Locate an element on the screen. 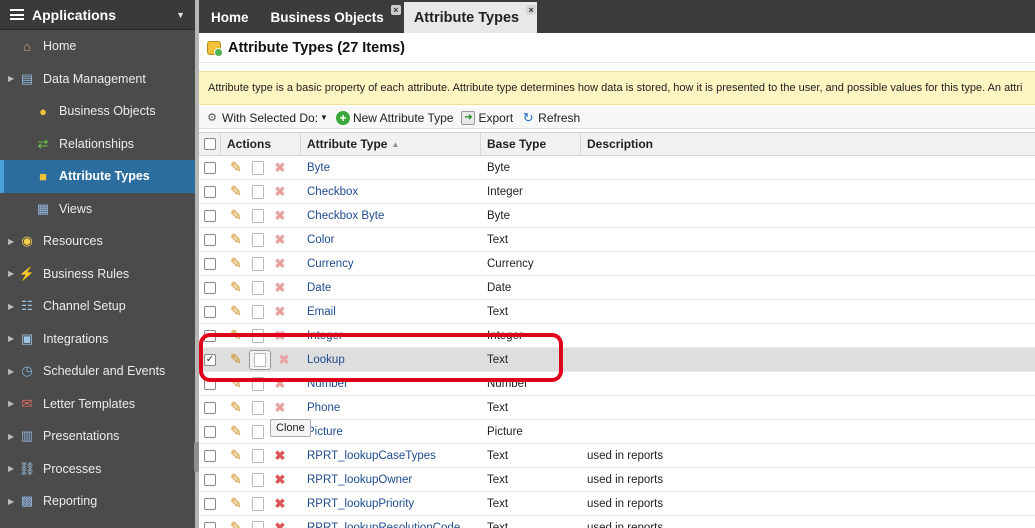 The width and height of the screenshot is (1035, 528). sidebar-item-processes: ▶ ⛓ Processes is located at coordinates (97, 469).